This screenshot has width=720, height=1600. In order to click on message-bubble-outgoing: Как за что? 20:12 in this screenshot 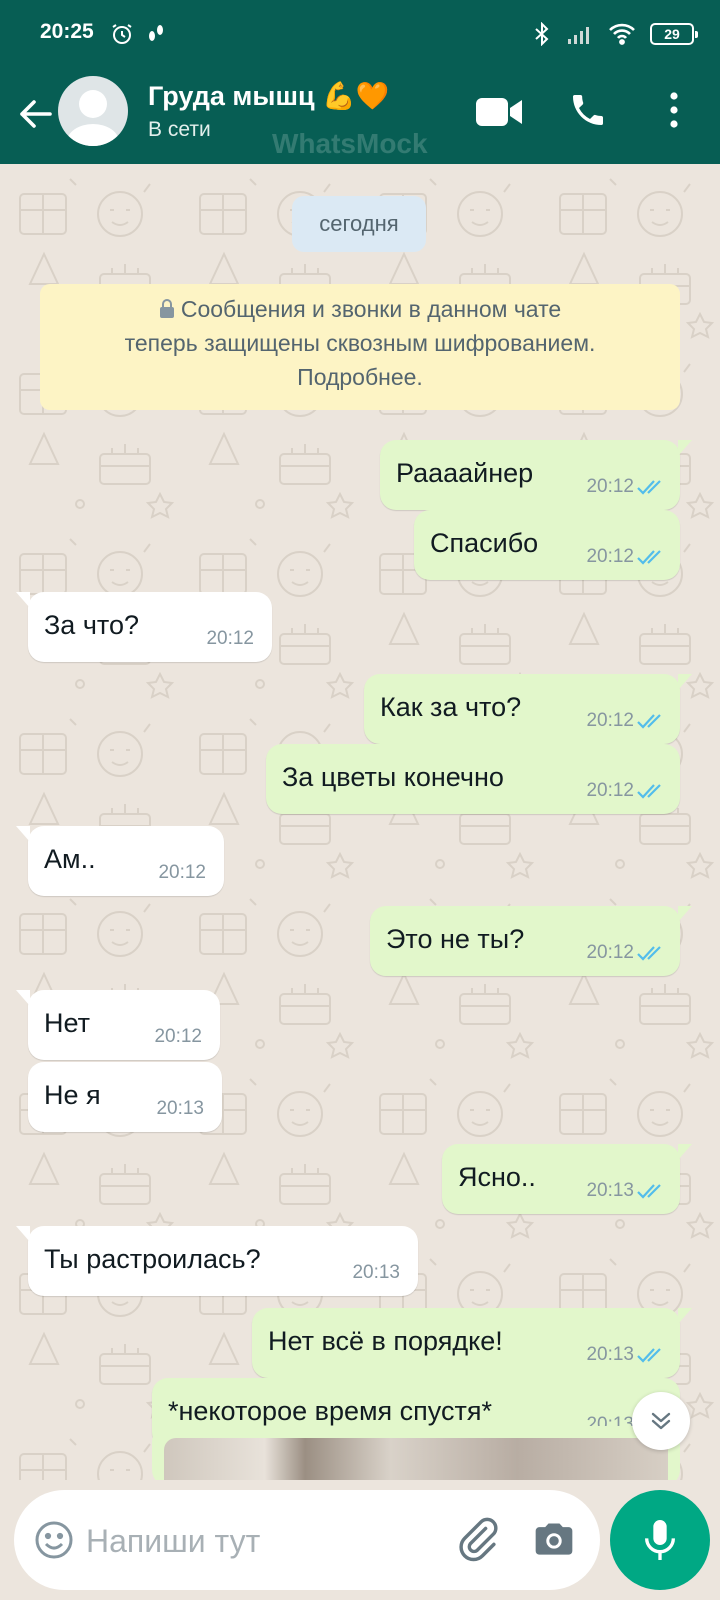, I will do `click(528, 709)`.